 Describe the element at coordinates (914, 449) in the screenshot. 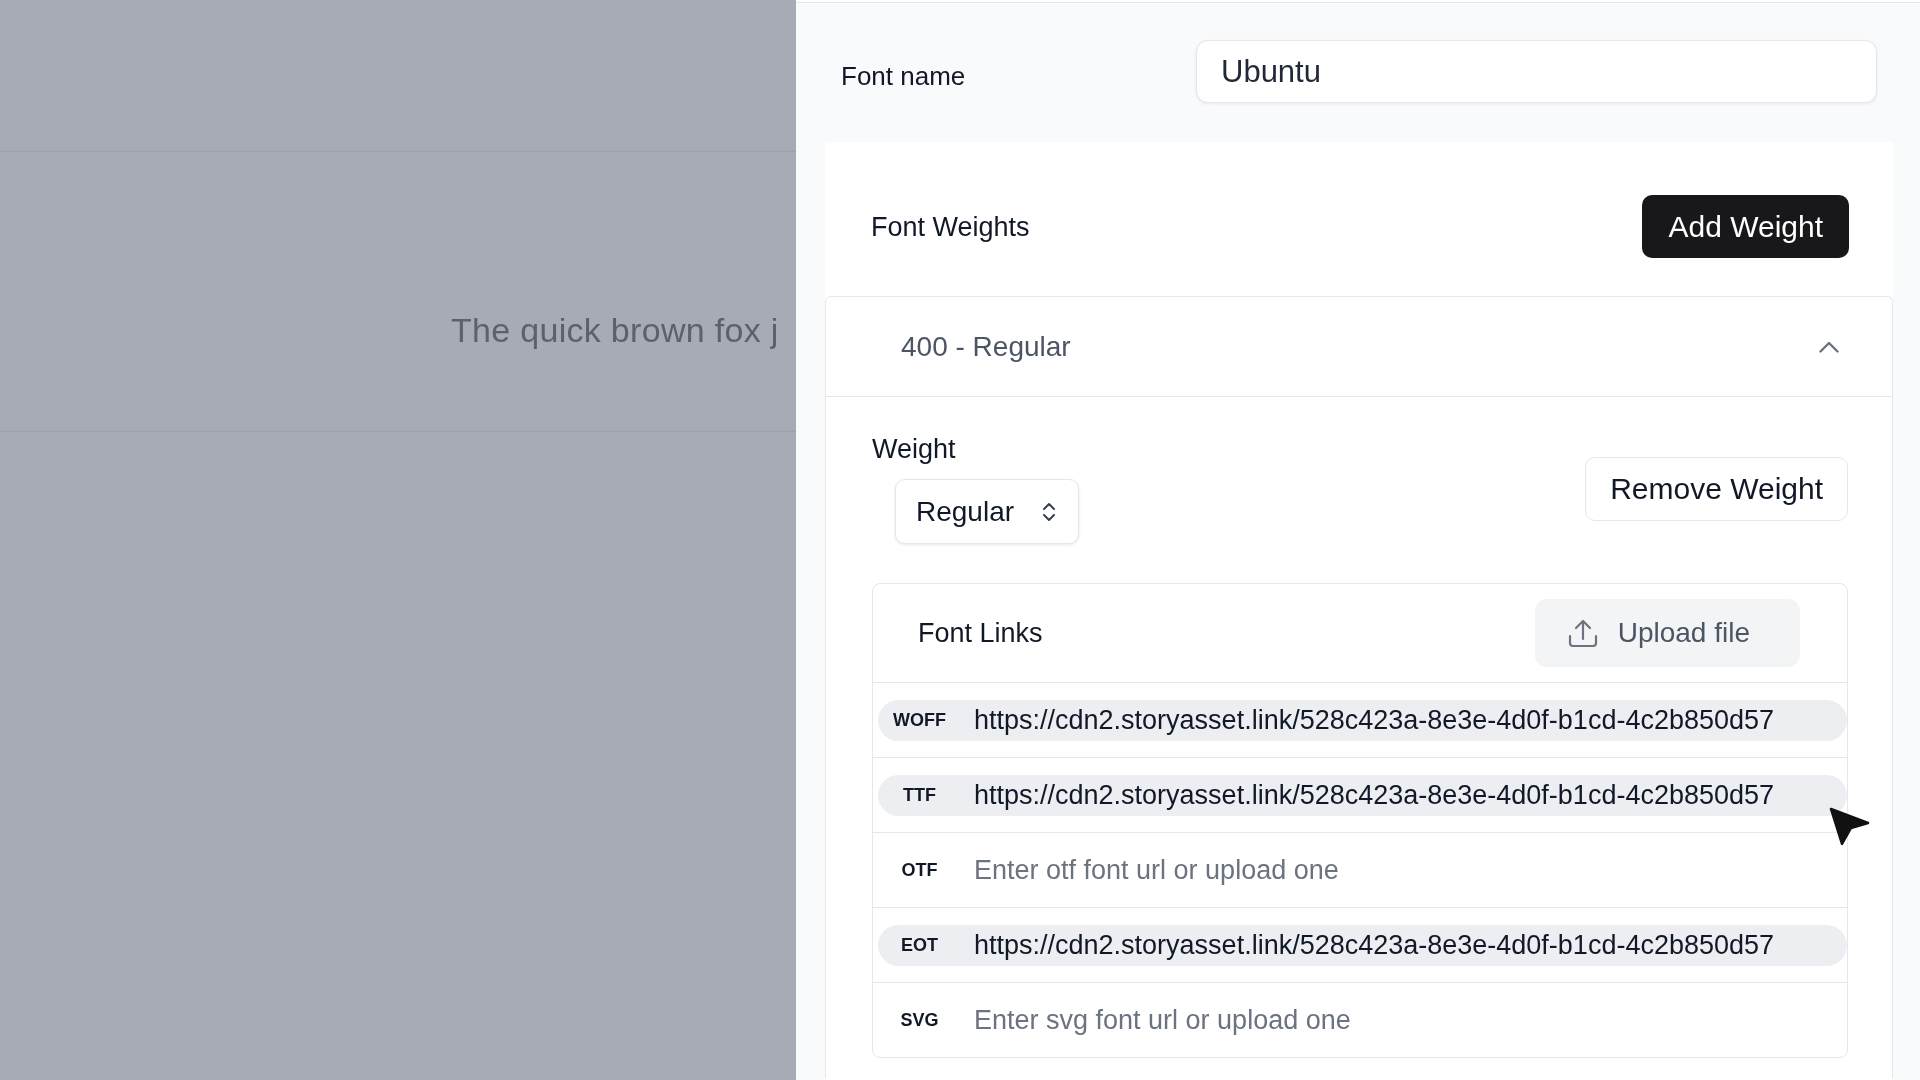

I see `weight-label: Weight` at that location.